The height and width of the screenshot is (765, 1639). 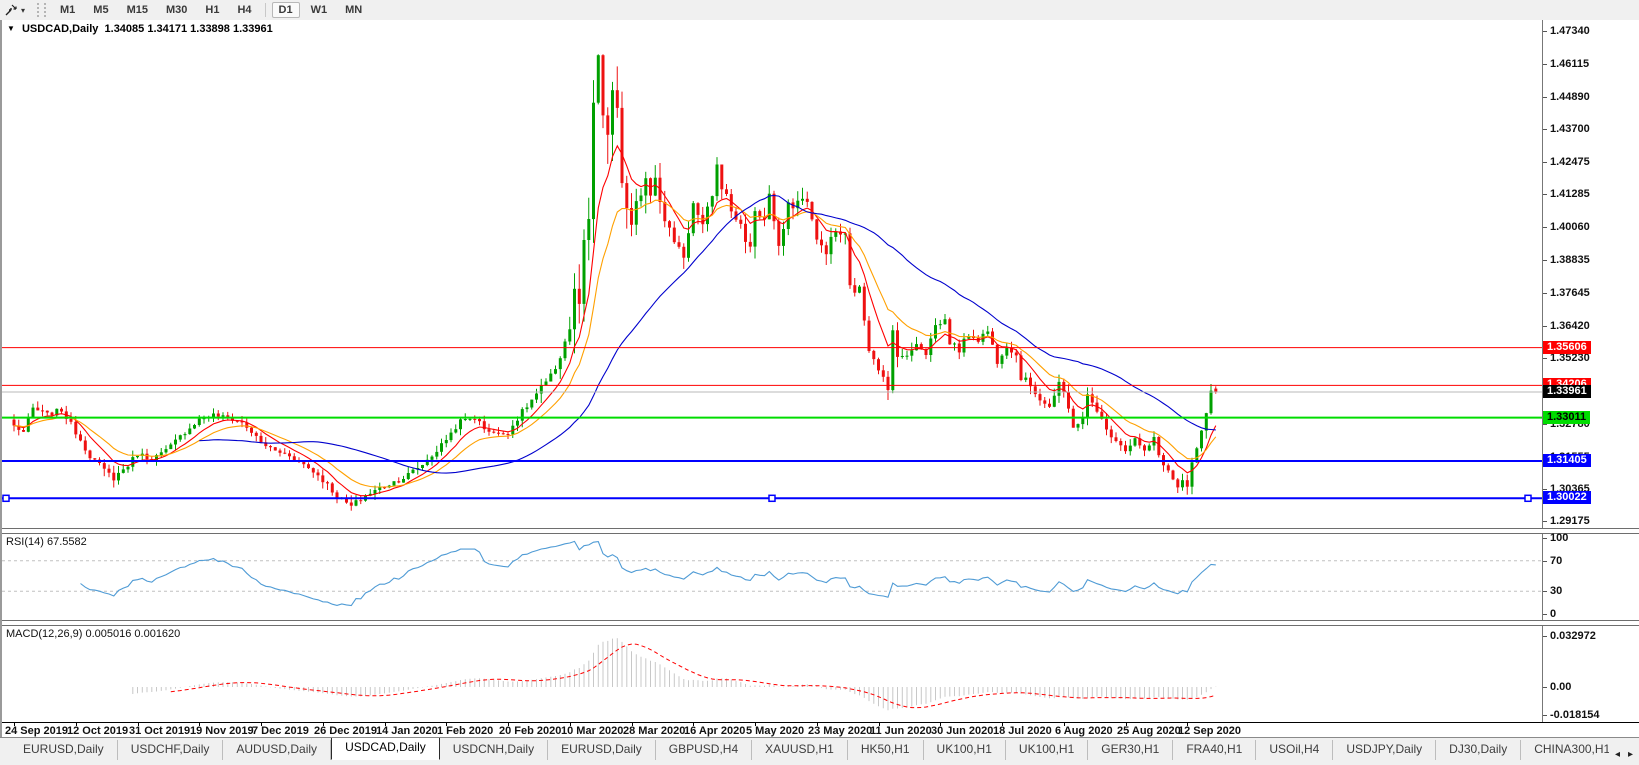 I want to click on macd-axis-tick: 0.032972, so click(x=1569, y=636).